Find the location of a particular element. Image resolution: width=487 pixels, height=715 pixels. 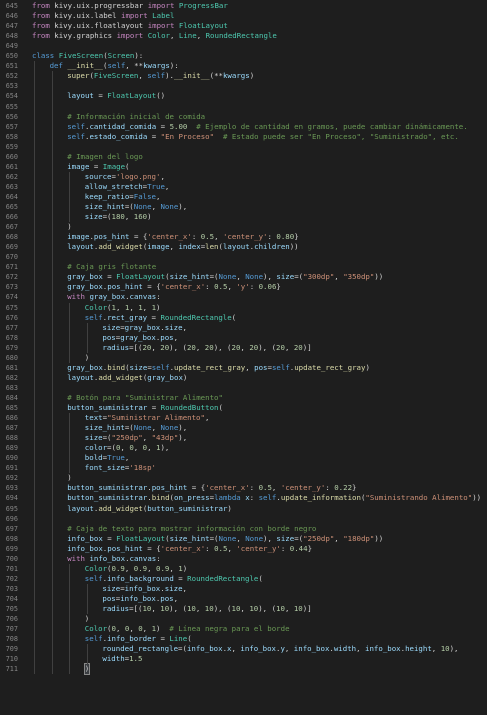

code-line: 688 size=("250dp", "43dp"), is located at coordinates (243, 438).